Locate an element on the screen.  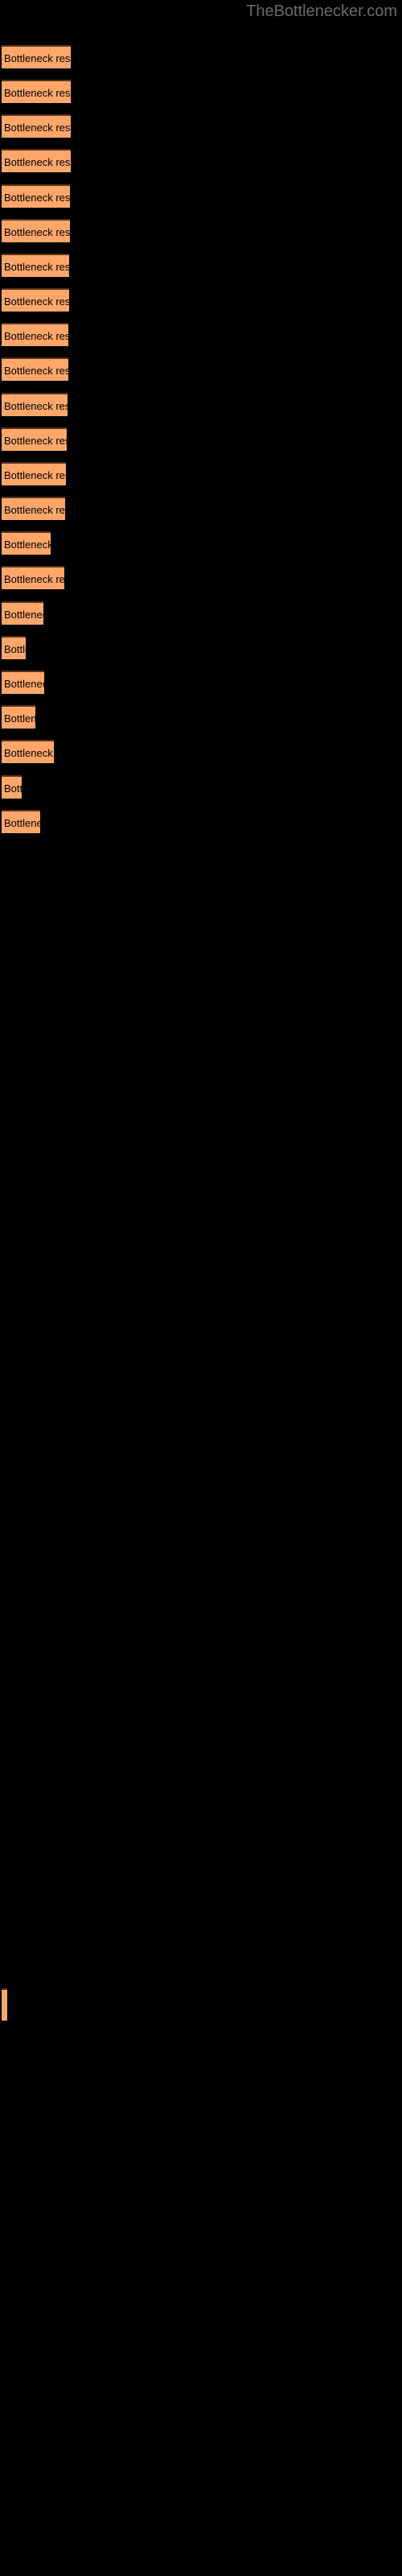
bar-residual is located at coordinates (4, 2004).